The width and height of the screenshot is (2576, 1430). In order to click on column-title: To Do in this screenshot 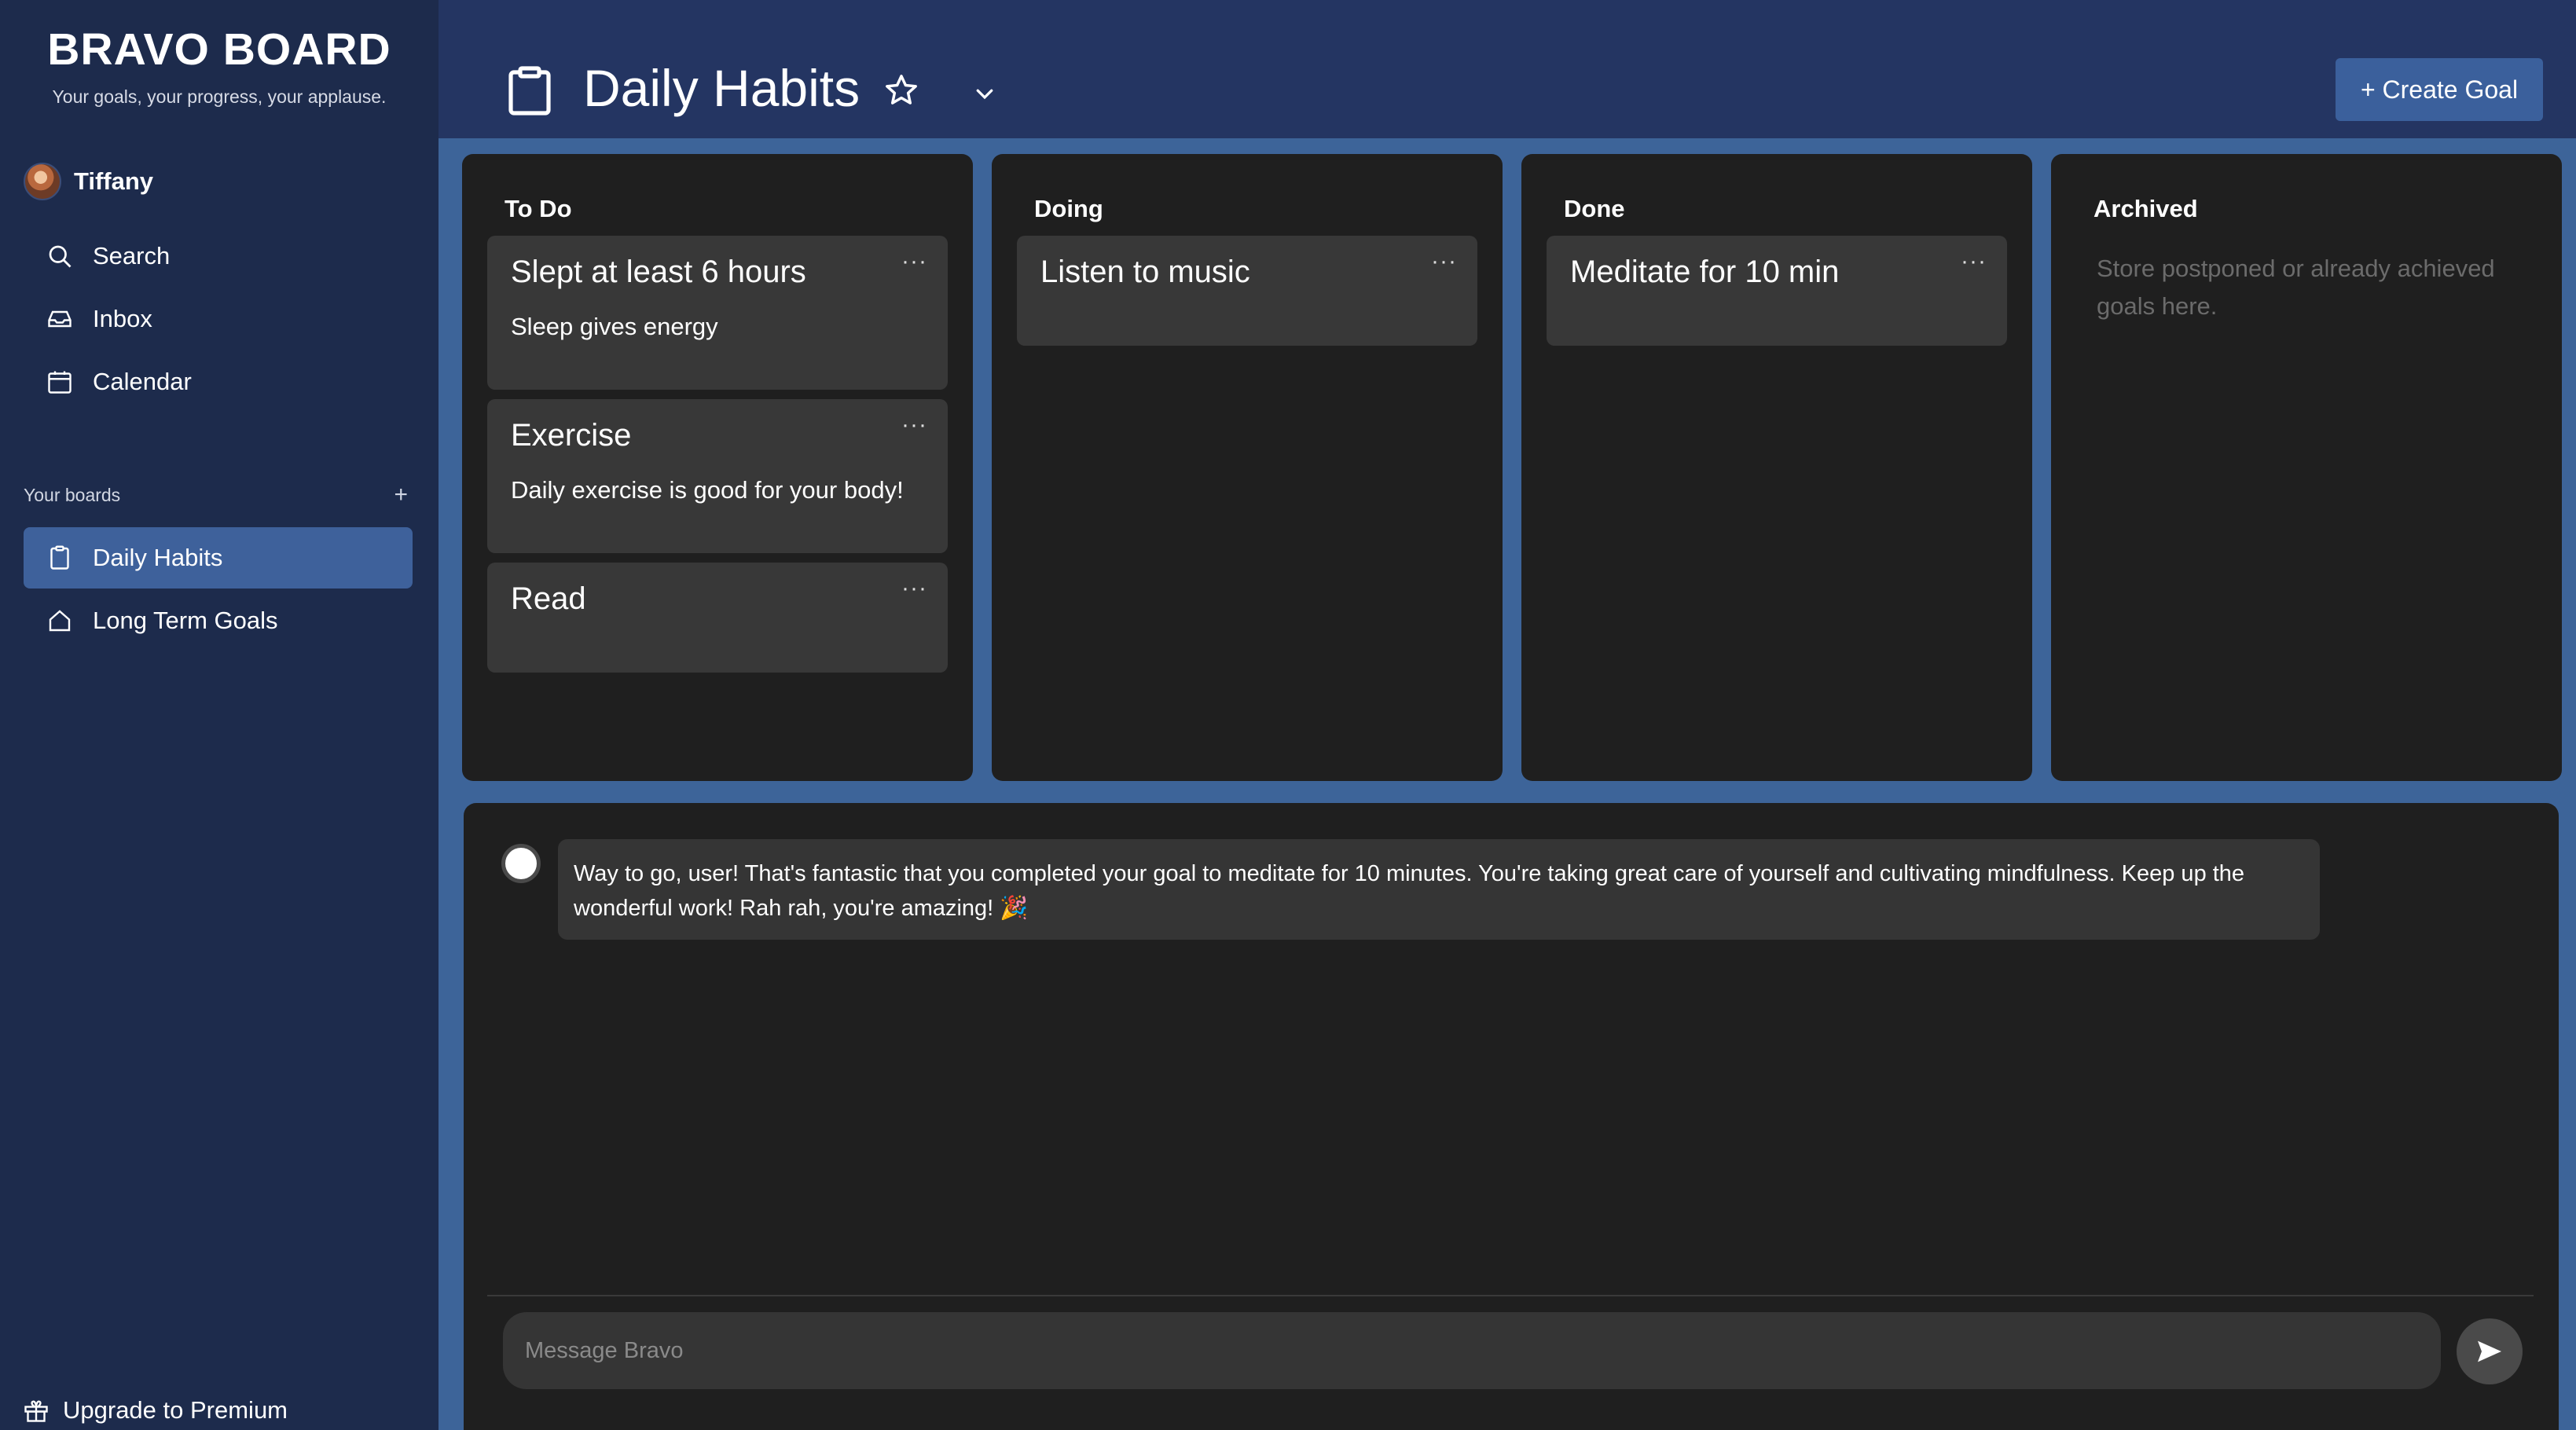, I will do `click(538, 208)`.